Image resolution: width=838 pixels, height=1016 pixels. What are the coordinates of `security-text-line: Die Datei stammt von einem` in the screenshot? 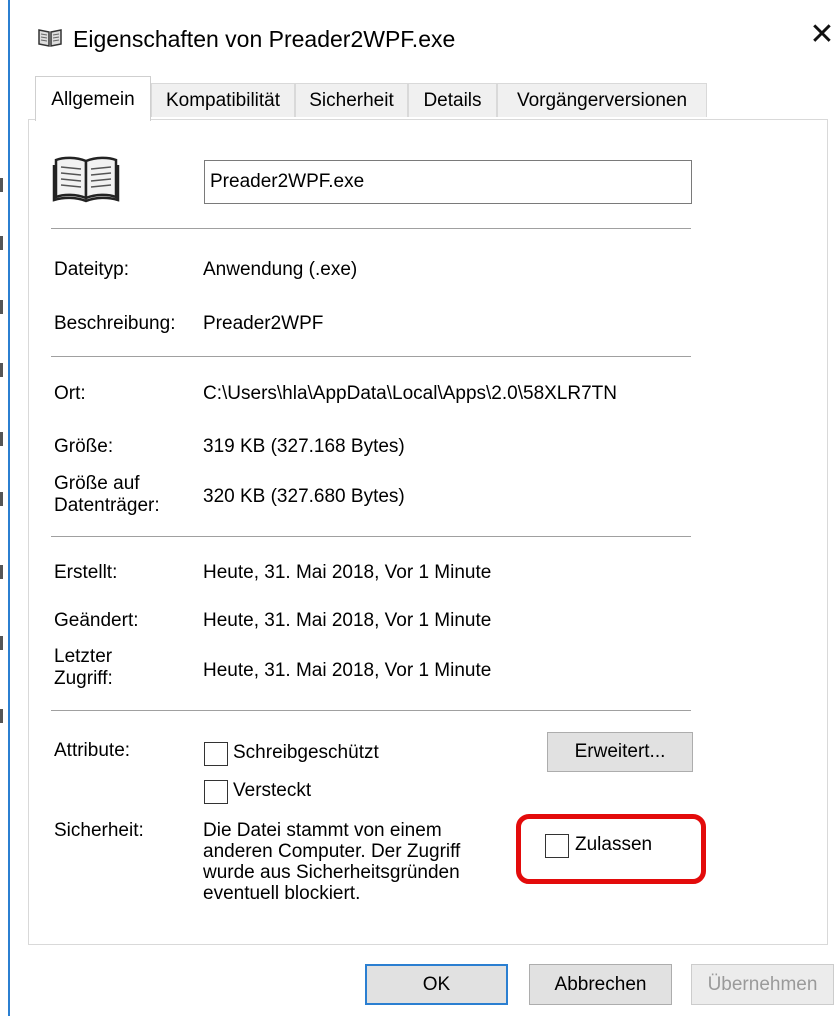 It's located at (322, 830).